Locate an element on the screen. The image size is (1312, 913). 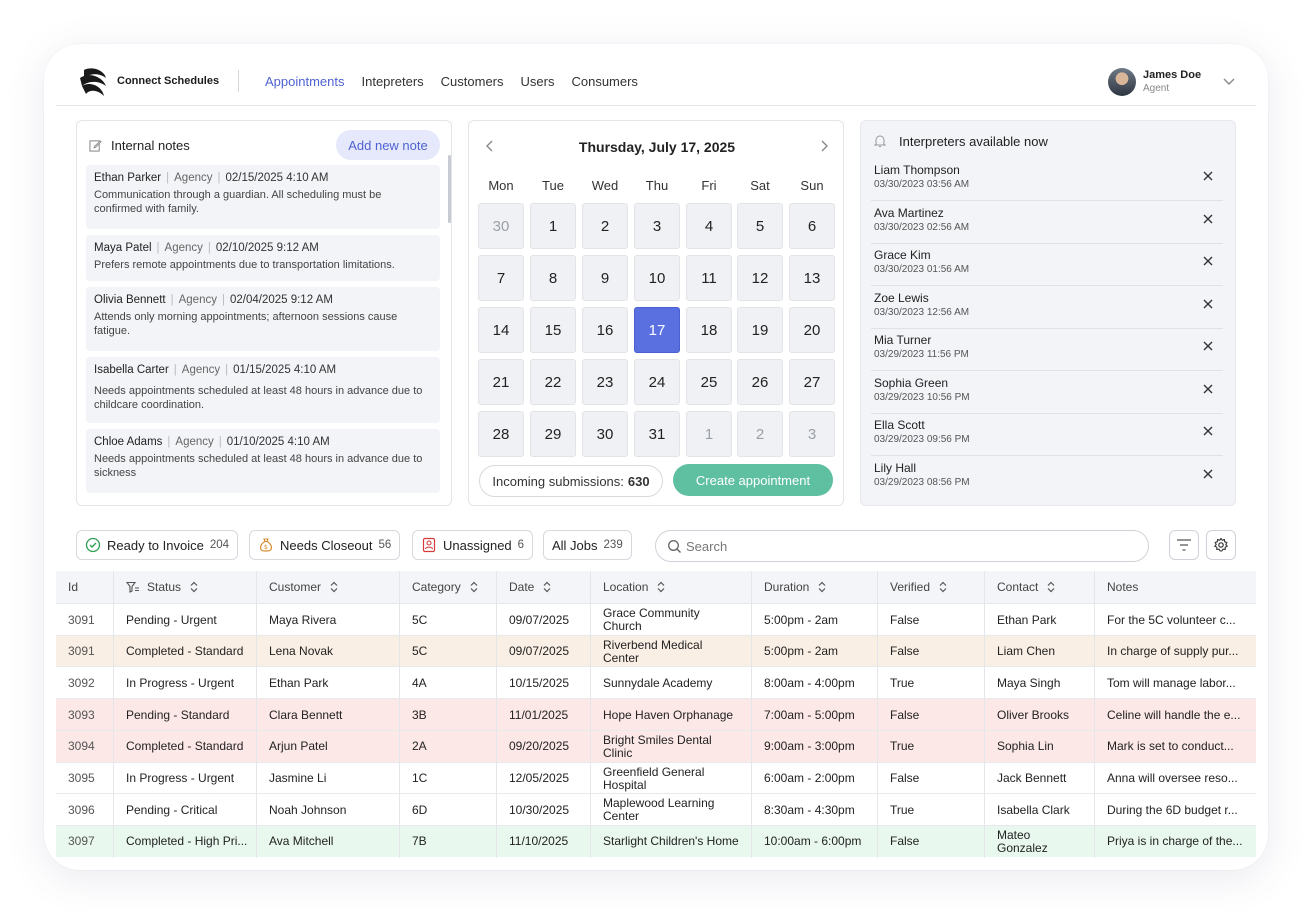
nav-users: Users is located at coordinates (538, 81).